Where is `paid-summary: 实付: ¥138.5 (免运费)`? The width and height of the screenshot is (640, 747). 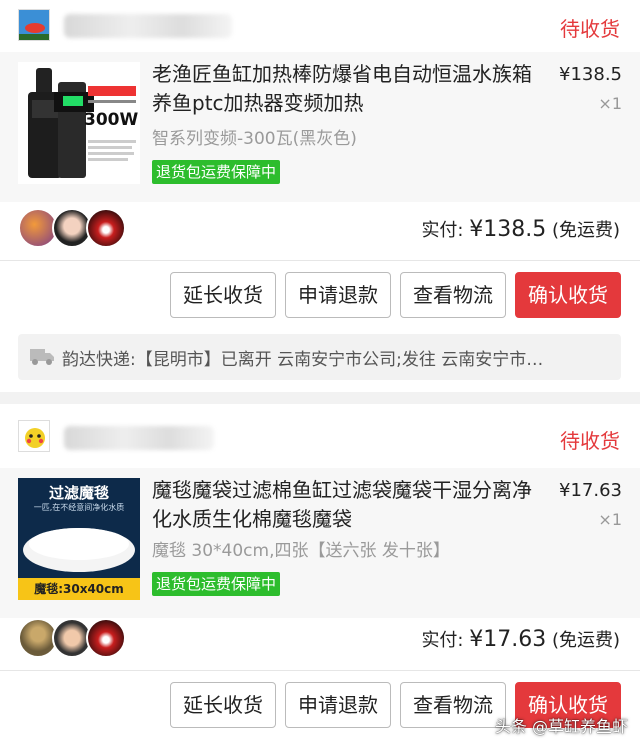 paid-summary: 实付: ¥138.5 (免运费) is located at coordinates (520, 229).